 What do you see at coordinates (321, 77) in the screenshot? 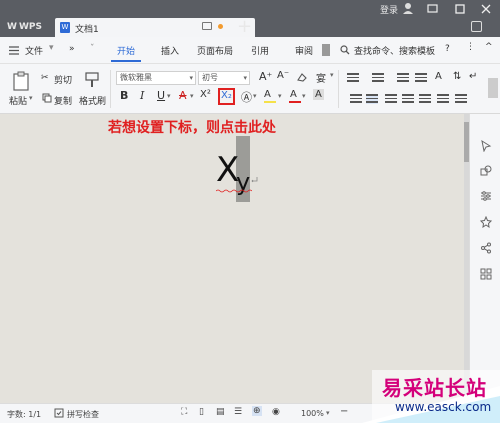
I see `phonetic-guide-icon: 宴` at bounding box center [321, 77].